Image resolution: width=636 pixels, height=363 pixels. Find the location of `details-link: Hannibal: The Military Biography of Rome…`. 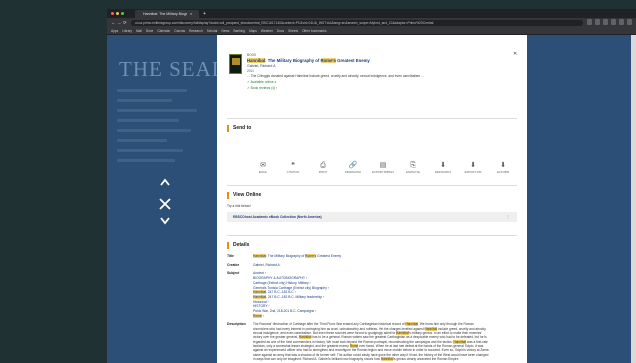

details-link: Hannibal: The Military Biography of Rome… is located at coordinates (385, 256).